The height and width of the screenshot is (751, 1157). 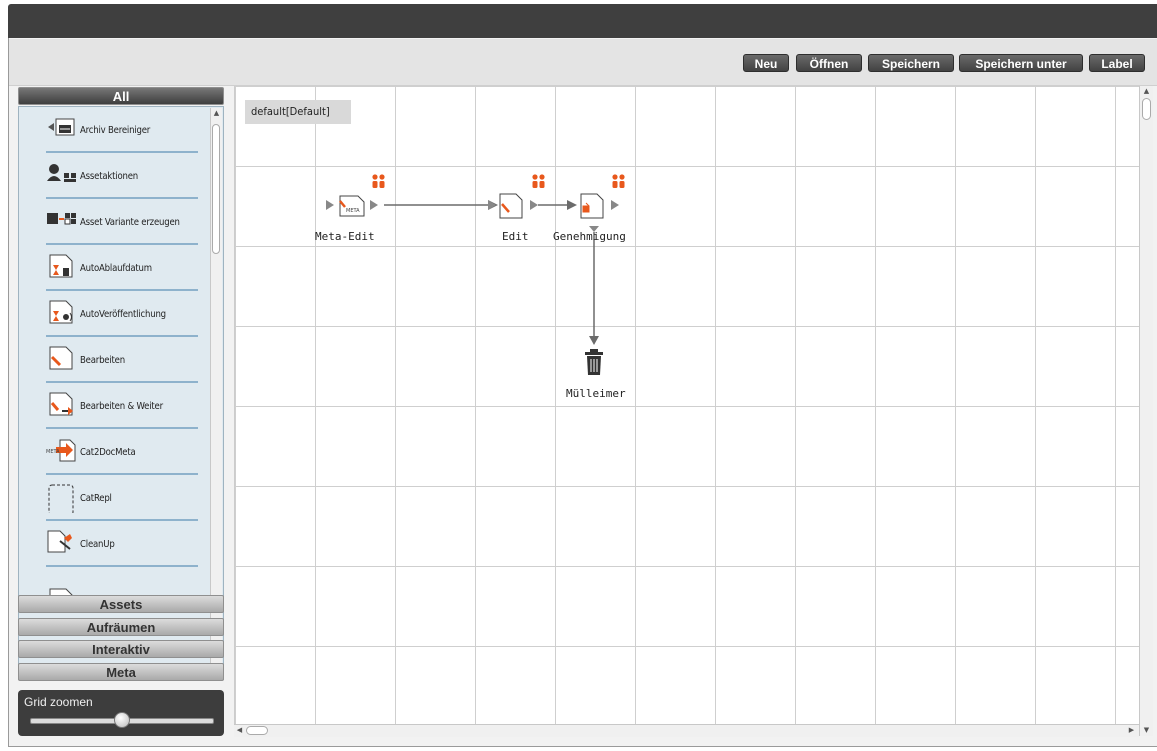 I want to click on workflow-graph: META, so click(x=475, y=274).